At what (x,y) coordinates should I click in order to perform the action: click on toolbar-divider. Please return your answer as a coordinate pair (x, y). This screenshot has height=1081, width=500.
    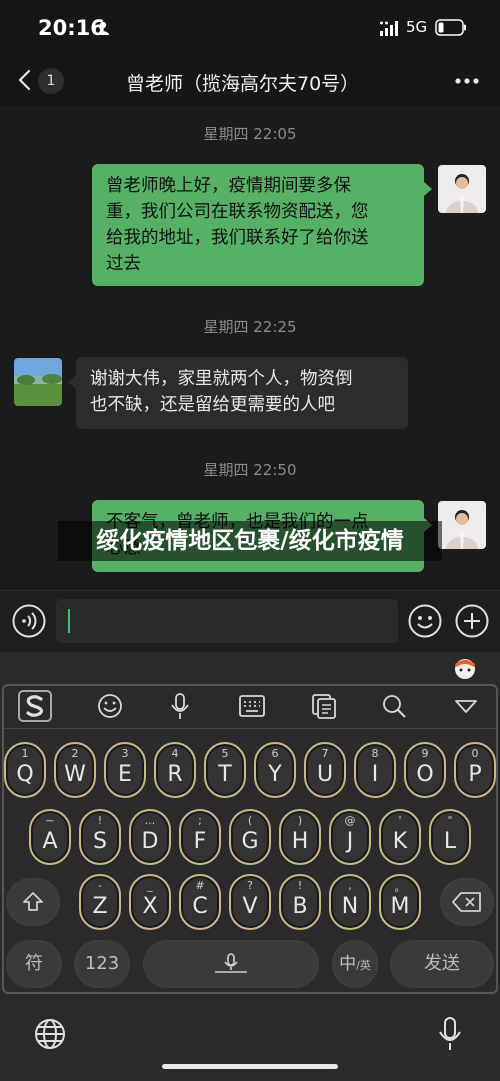
    Looking at the image, I should click on (250, 728).